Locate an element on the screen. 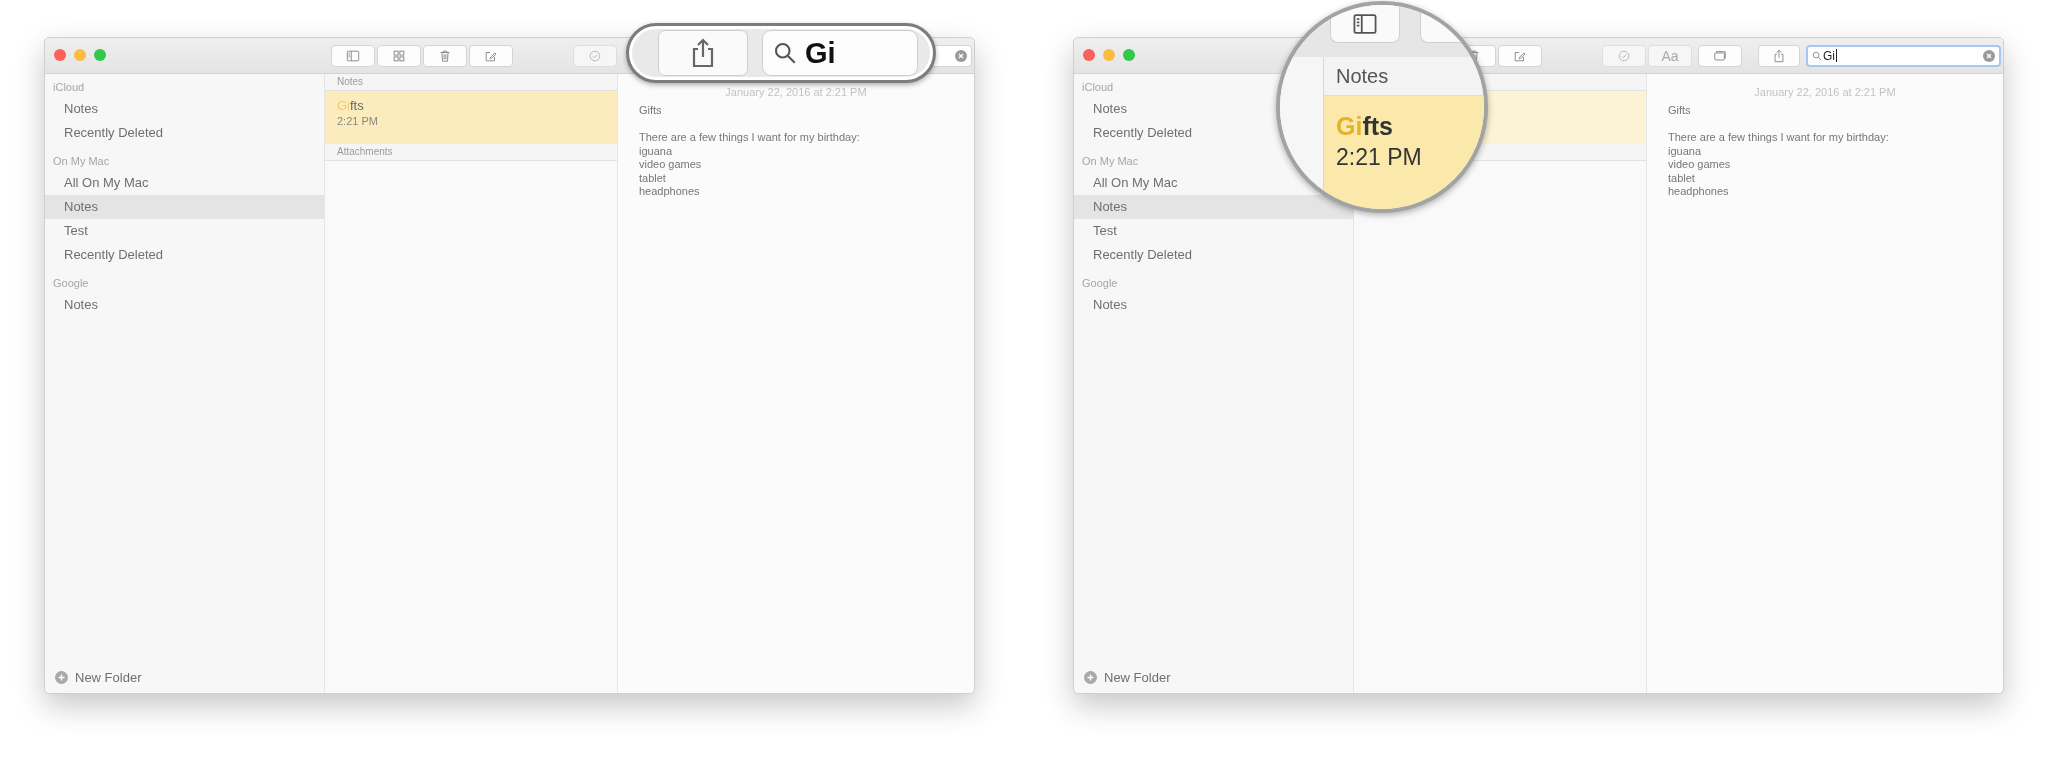 This screenshot has width=2048, height=761. sidebar-icon is located at coordinates (353, 55).